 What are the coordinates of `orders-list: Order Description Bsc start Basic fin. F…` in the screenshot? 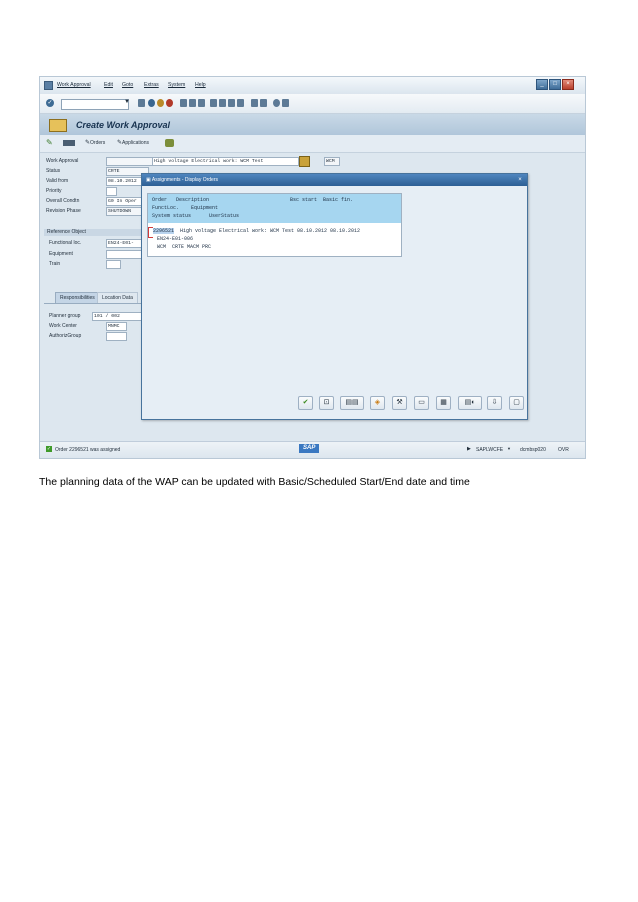 It's located at (274, 225).